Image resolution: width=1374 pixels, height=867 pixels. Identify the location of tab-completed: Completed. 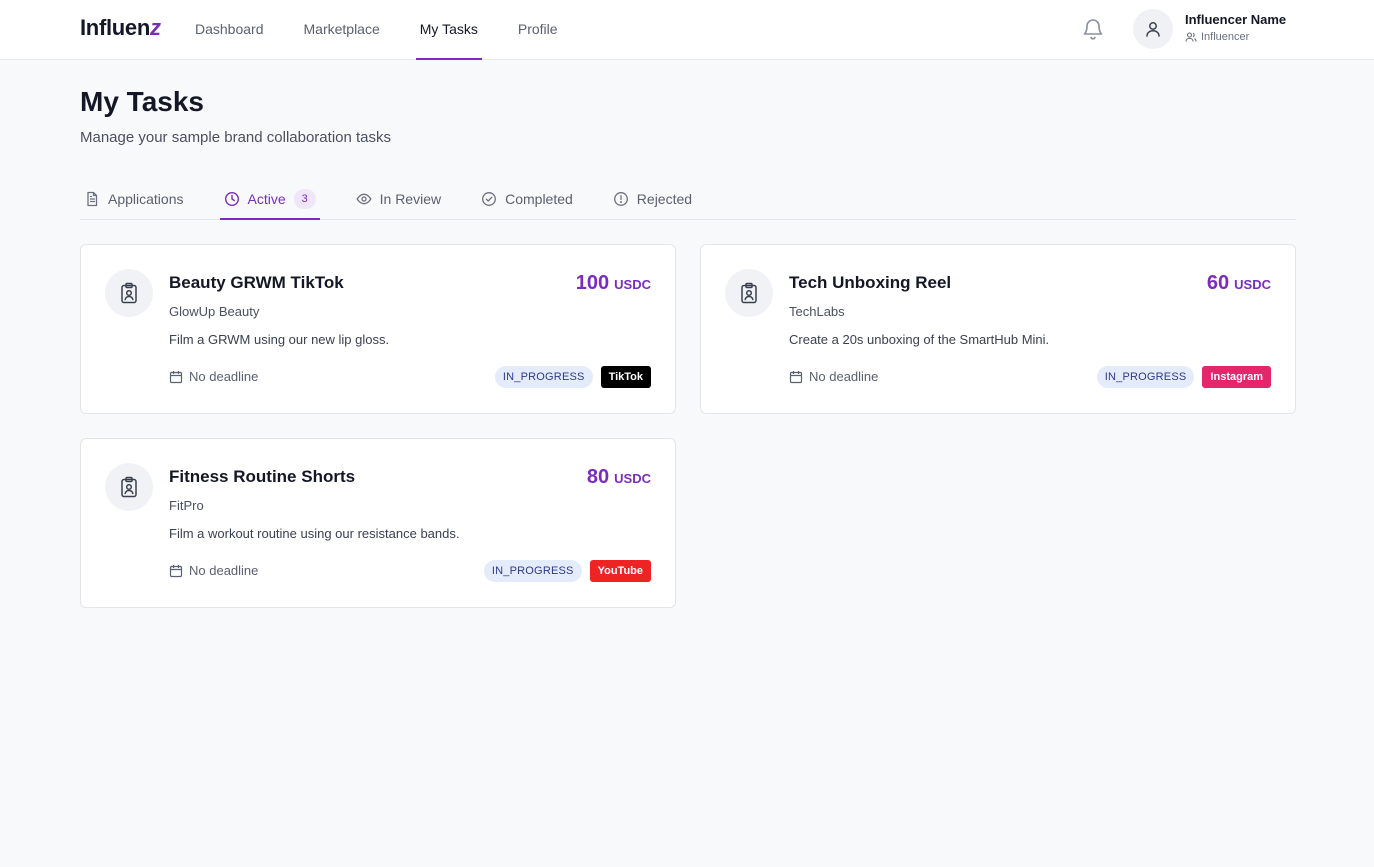
(527, 199).